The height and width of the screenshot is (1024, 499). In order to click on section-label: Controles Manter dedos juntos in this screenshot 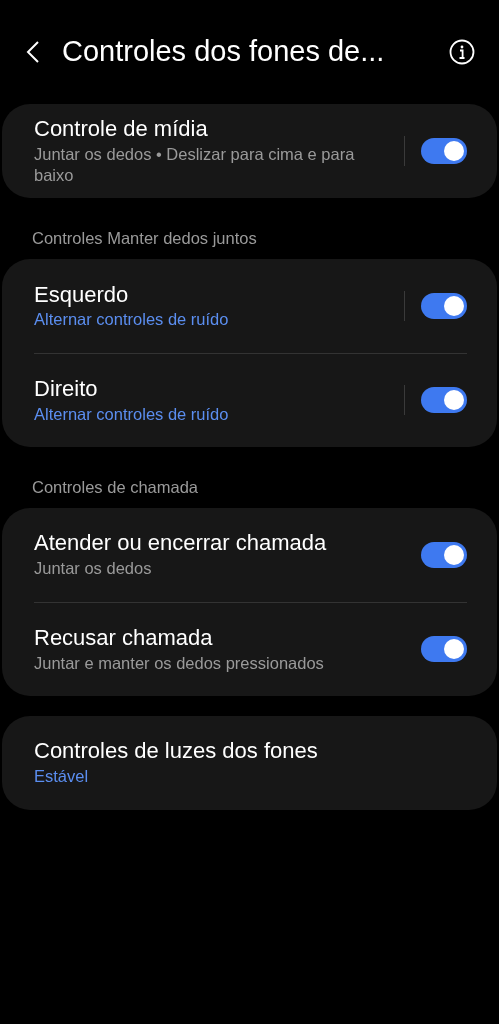, I will do `click(144, 238)`.